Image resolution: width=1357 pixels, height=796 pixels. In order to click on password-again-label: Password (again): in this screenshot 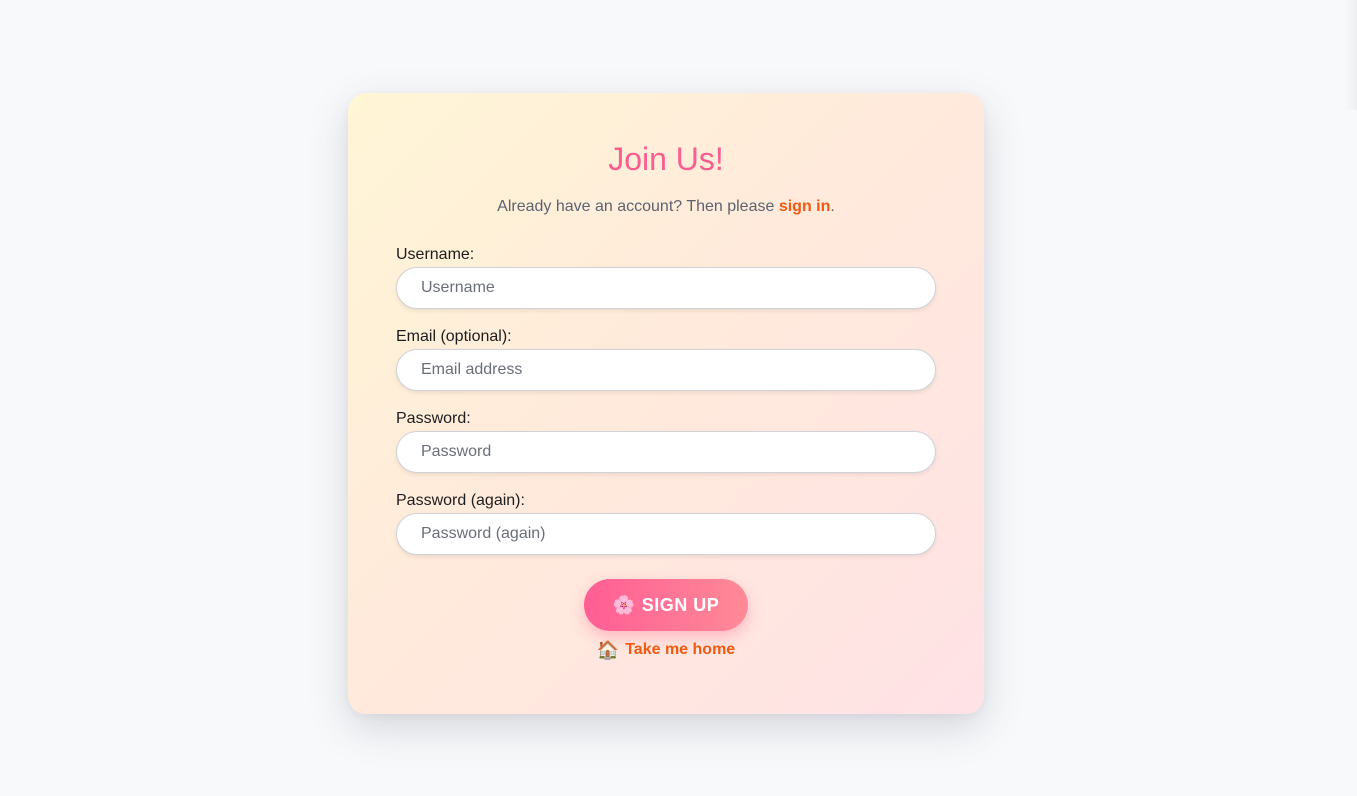, I will do `click(460, 500)`.